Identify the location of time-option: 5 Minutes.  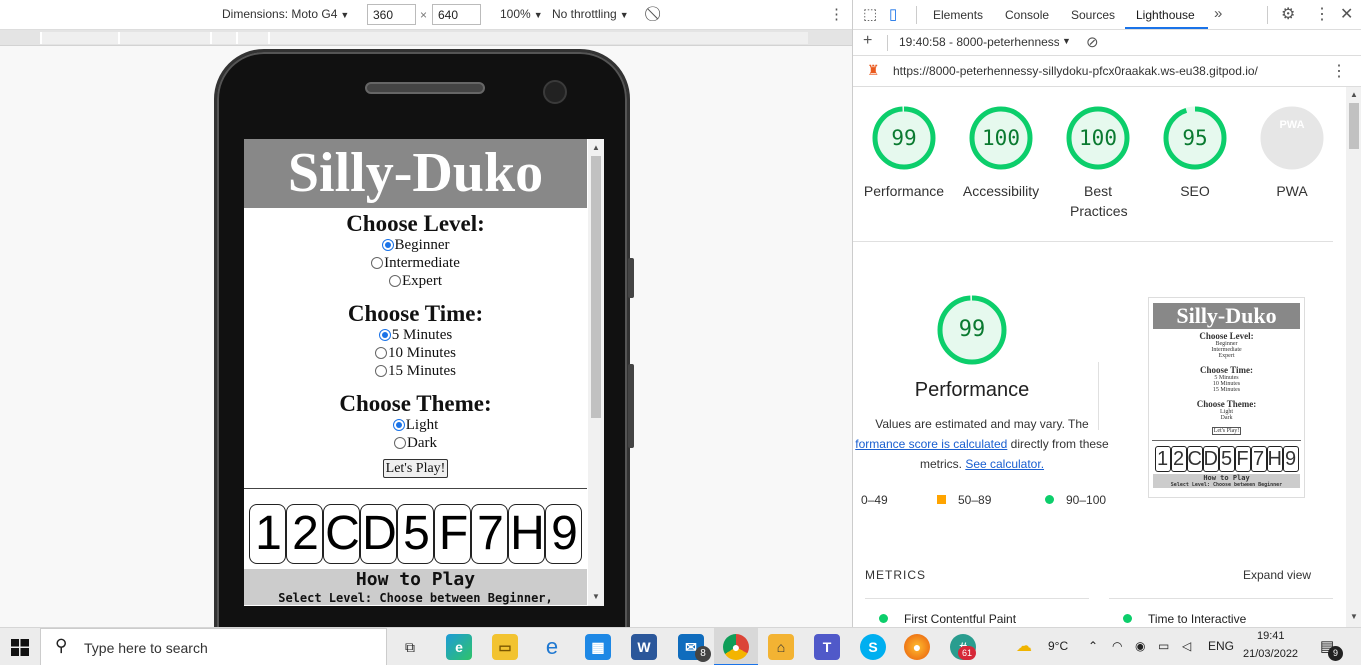
(415, 335).